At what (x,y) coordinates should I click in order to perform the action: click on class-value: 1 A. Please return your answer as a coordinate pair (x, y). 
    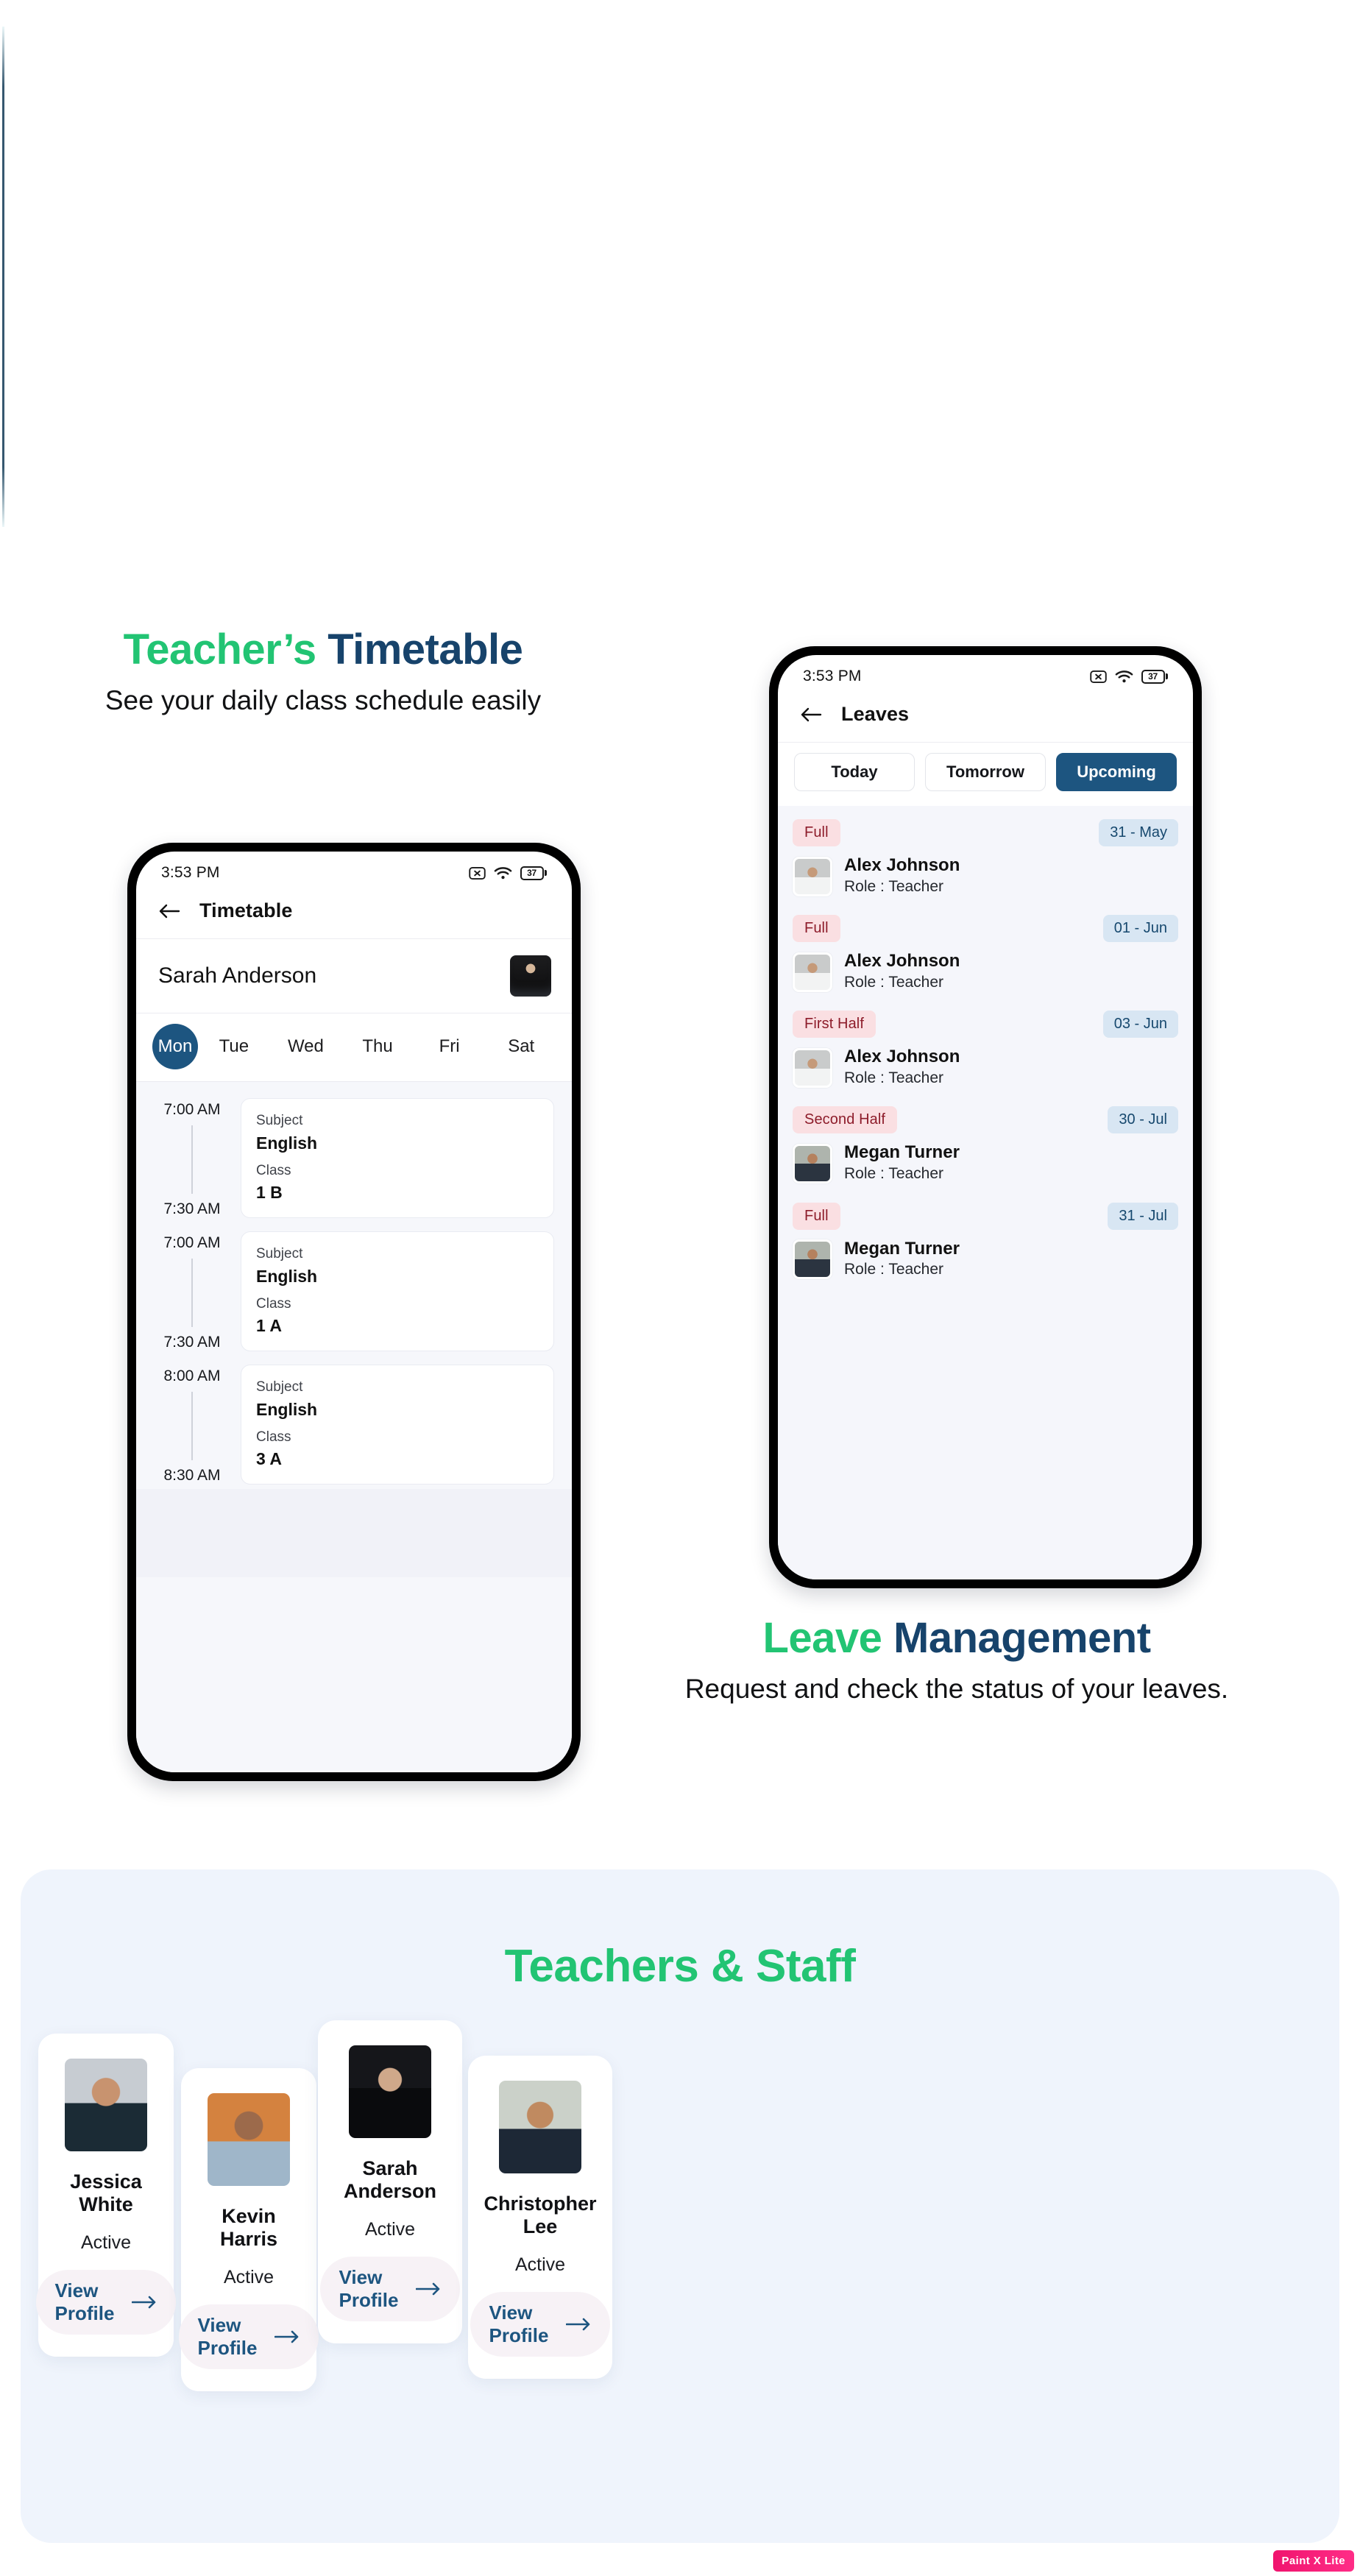
    Looking at the image, I should click on (269, 1326).